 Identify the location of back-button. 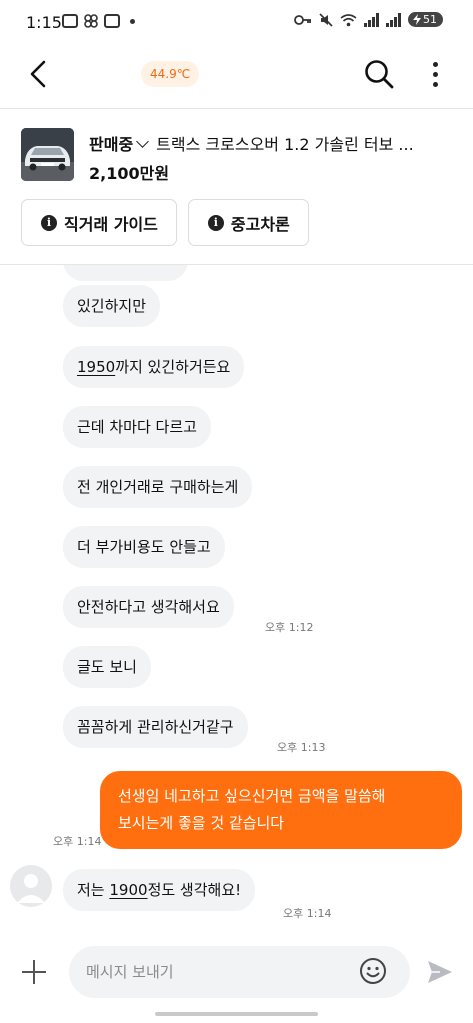
(39, 74).